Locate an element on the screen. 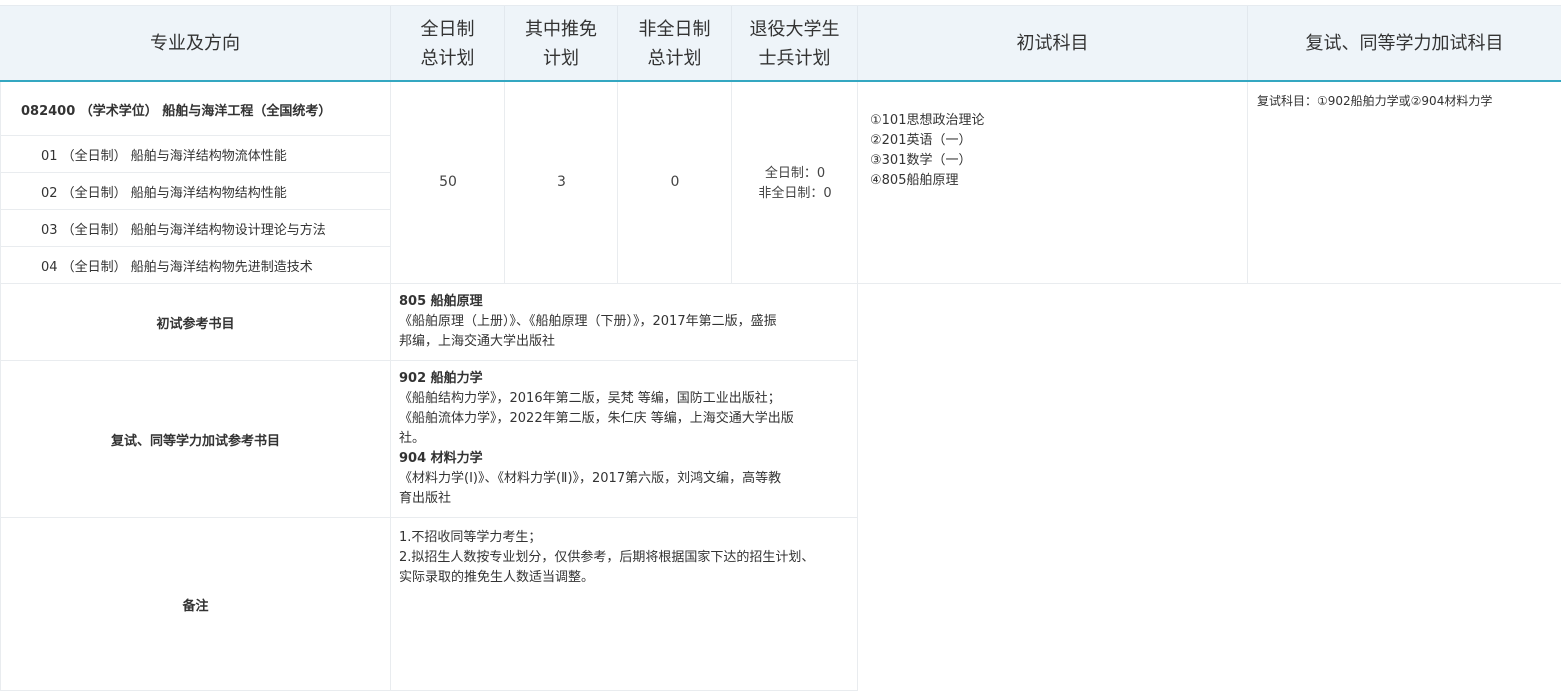 This screenshot has height=697, width=1561. initial-subjects-list: ①101思想政治理论 ②201英语（一） ③301数学（一） ④805船舶原理 is located at coordinates (927, 150).